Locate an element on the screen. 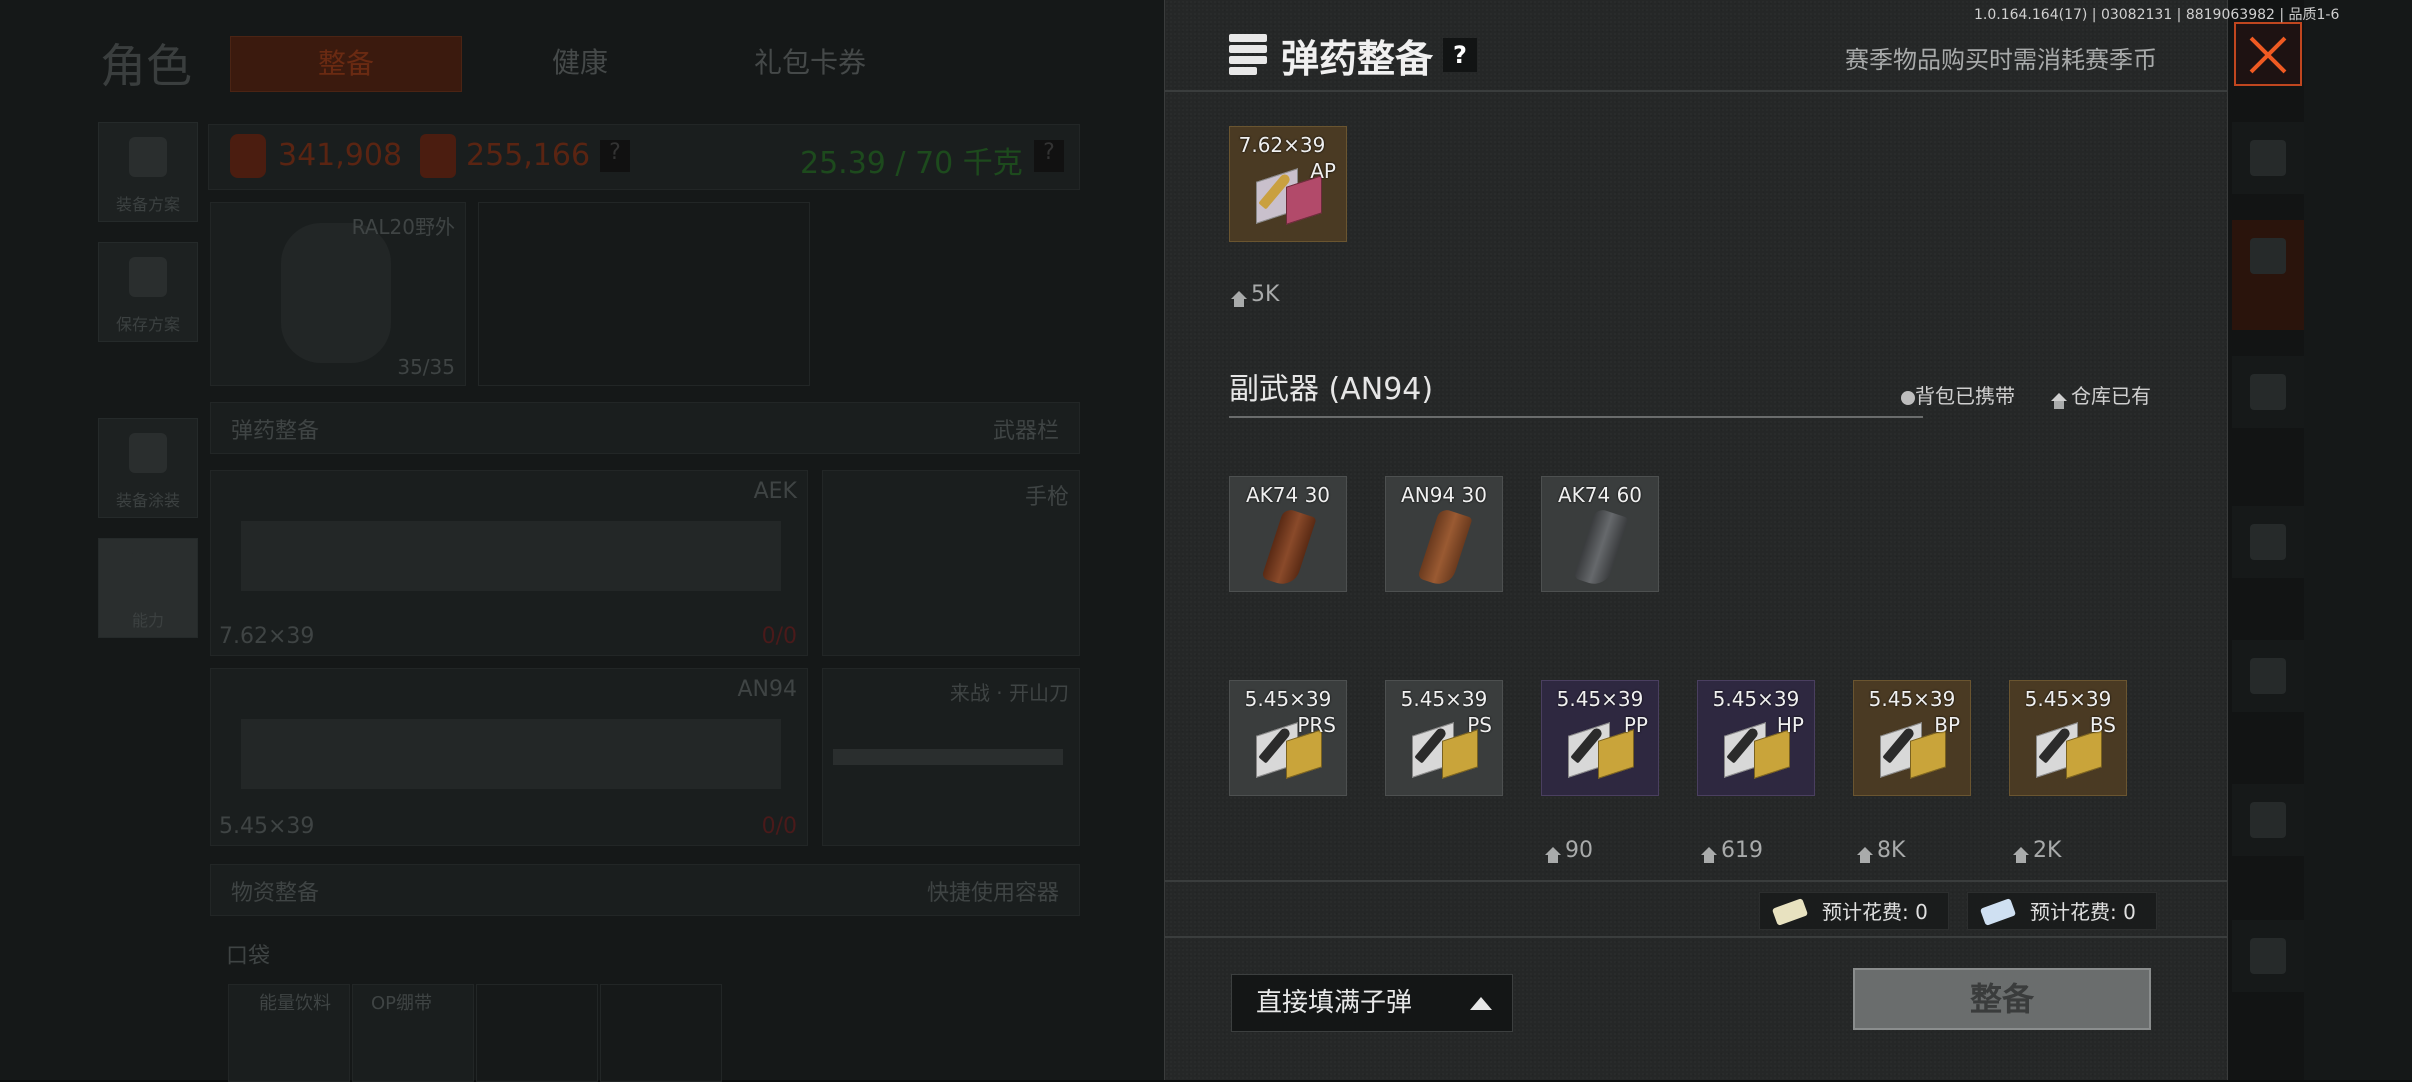 The image size is (2412, 1082). ammo-card: 5.45×39 PRS is located at coordinates (1288, 738).